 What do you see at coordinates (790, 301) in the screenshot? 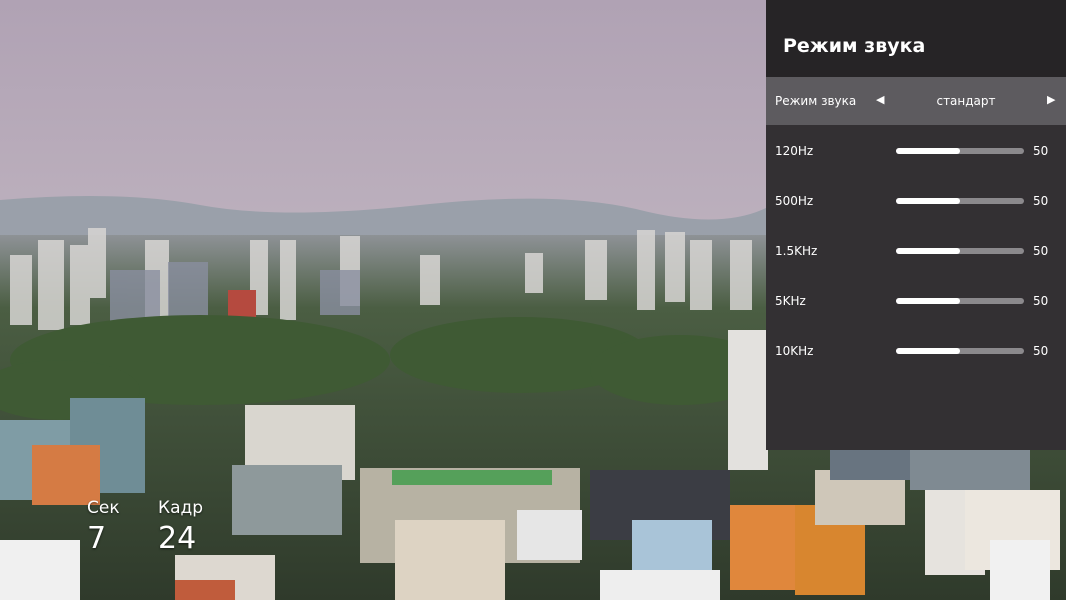
I see `band-label: 5KHz` at bounding box center [790, 301].